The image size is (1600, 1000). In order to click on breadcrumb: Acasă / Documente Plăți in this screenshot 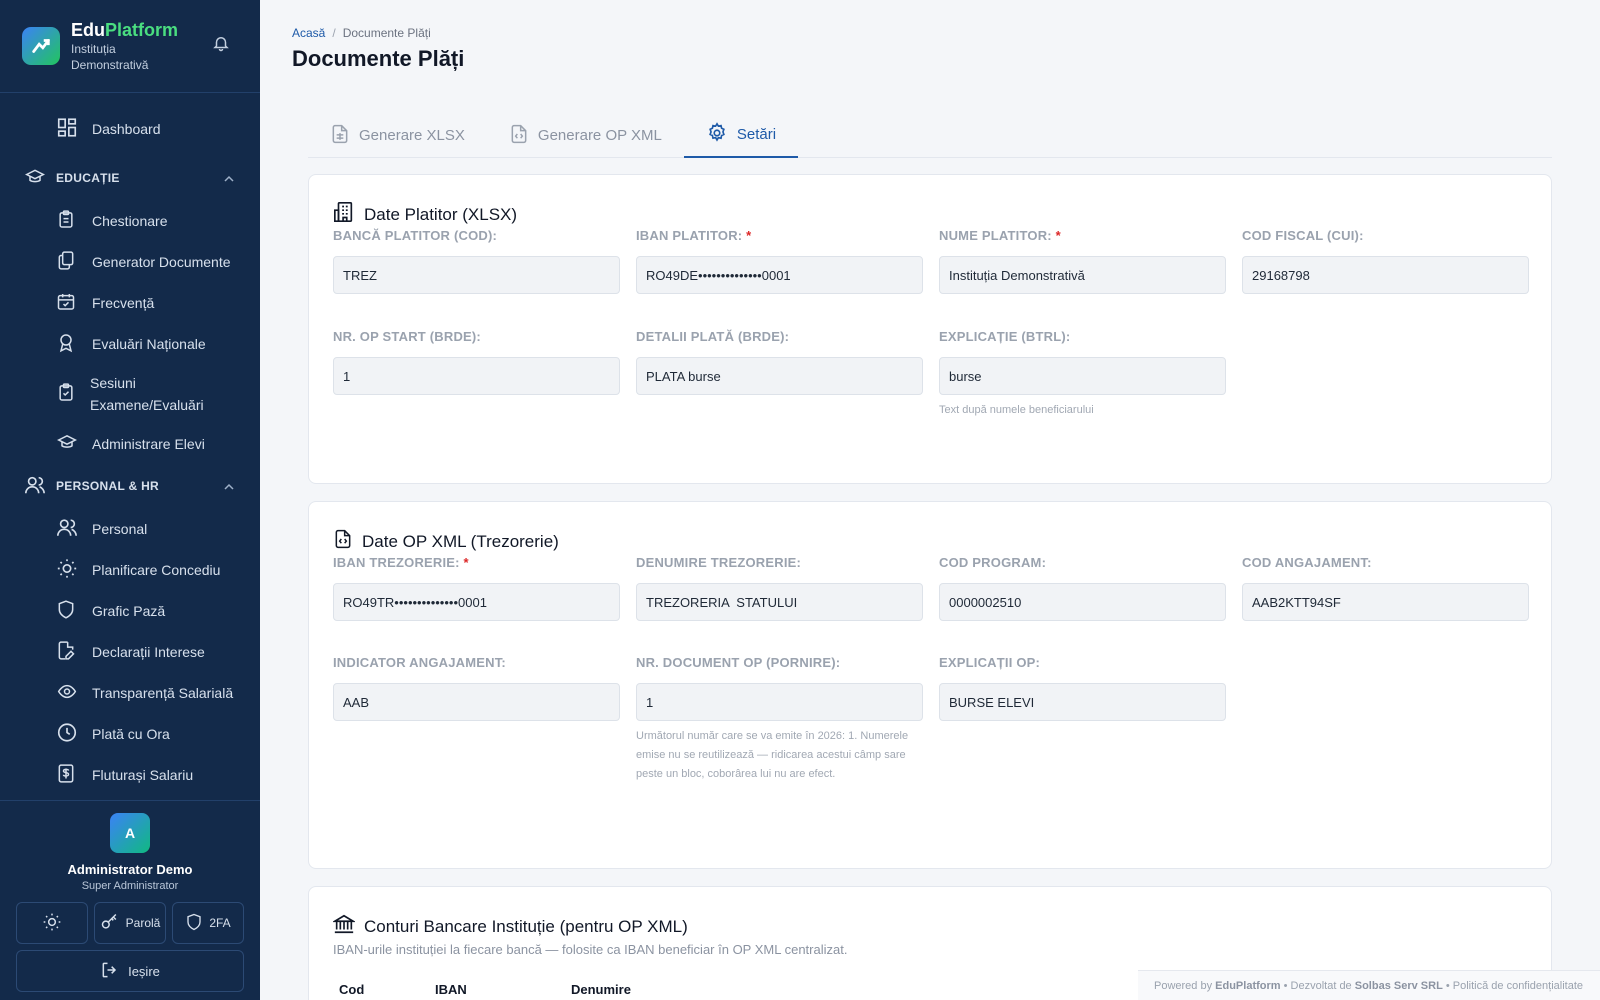, I will do `click(361, 33)`.